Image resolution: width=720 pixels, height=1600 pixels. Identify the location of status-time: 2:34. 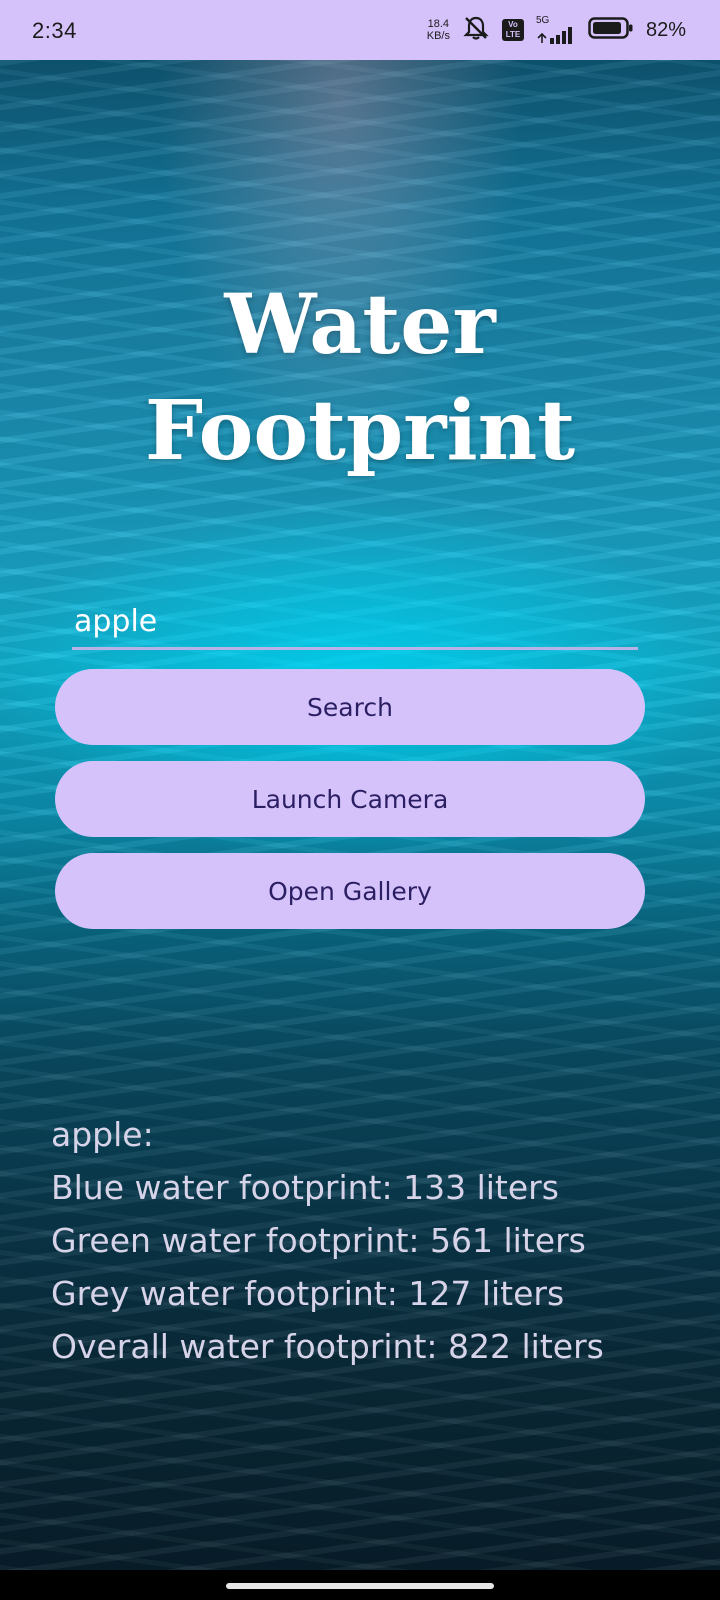
(54, 30).